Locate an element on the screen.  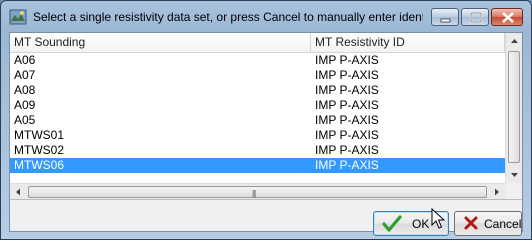
arrow-up-icon is located at coordinates (514, 41).